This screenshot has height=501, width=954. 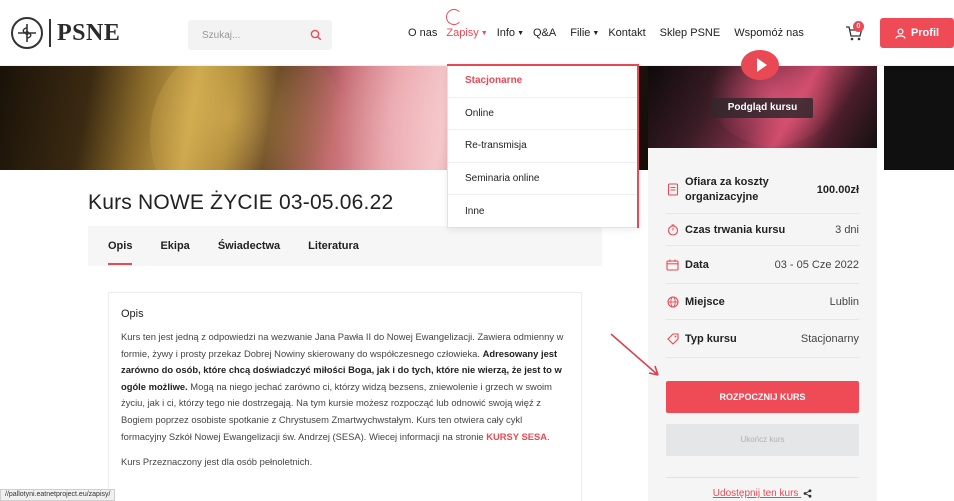 I want to click on nav-label: O nas, so click(x=423, y=33).